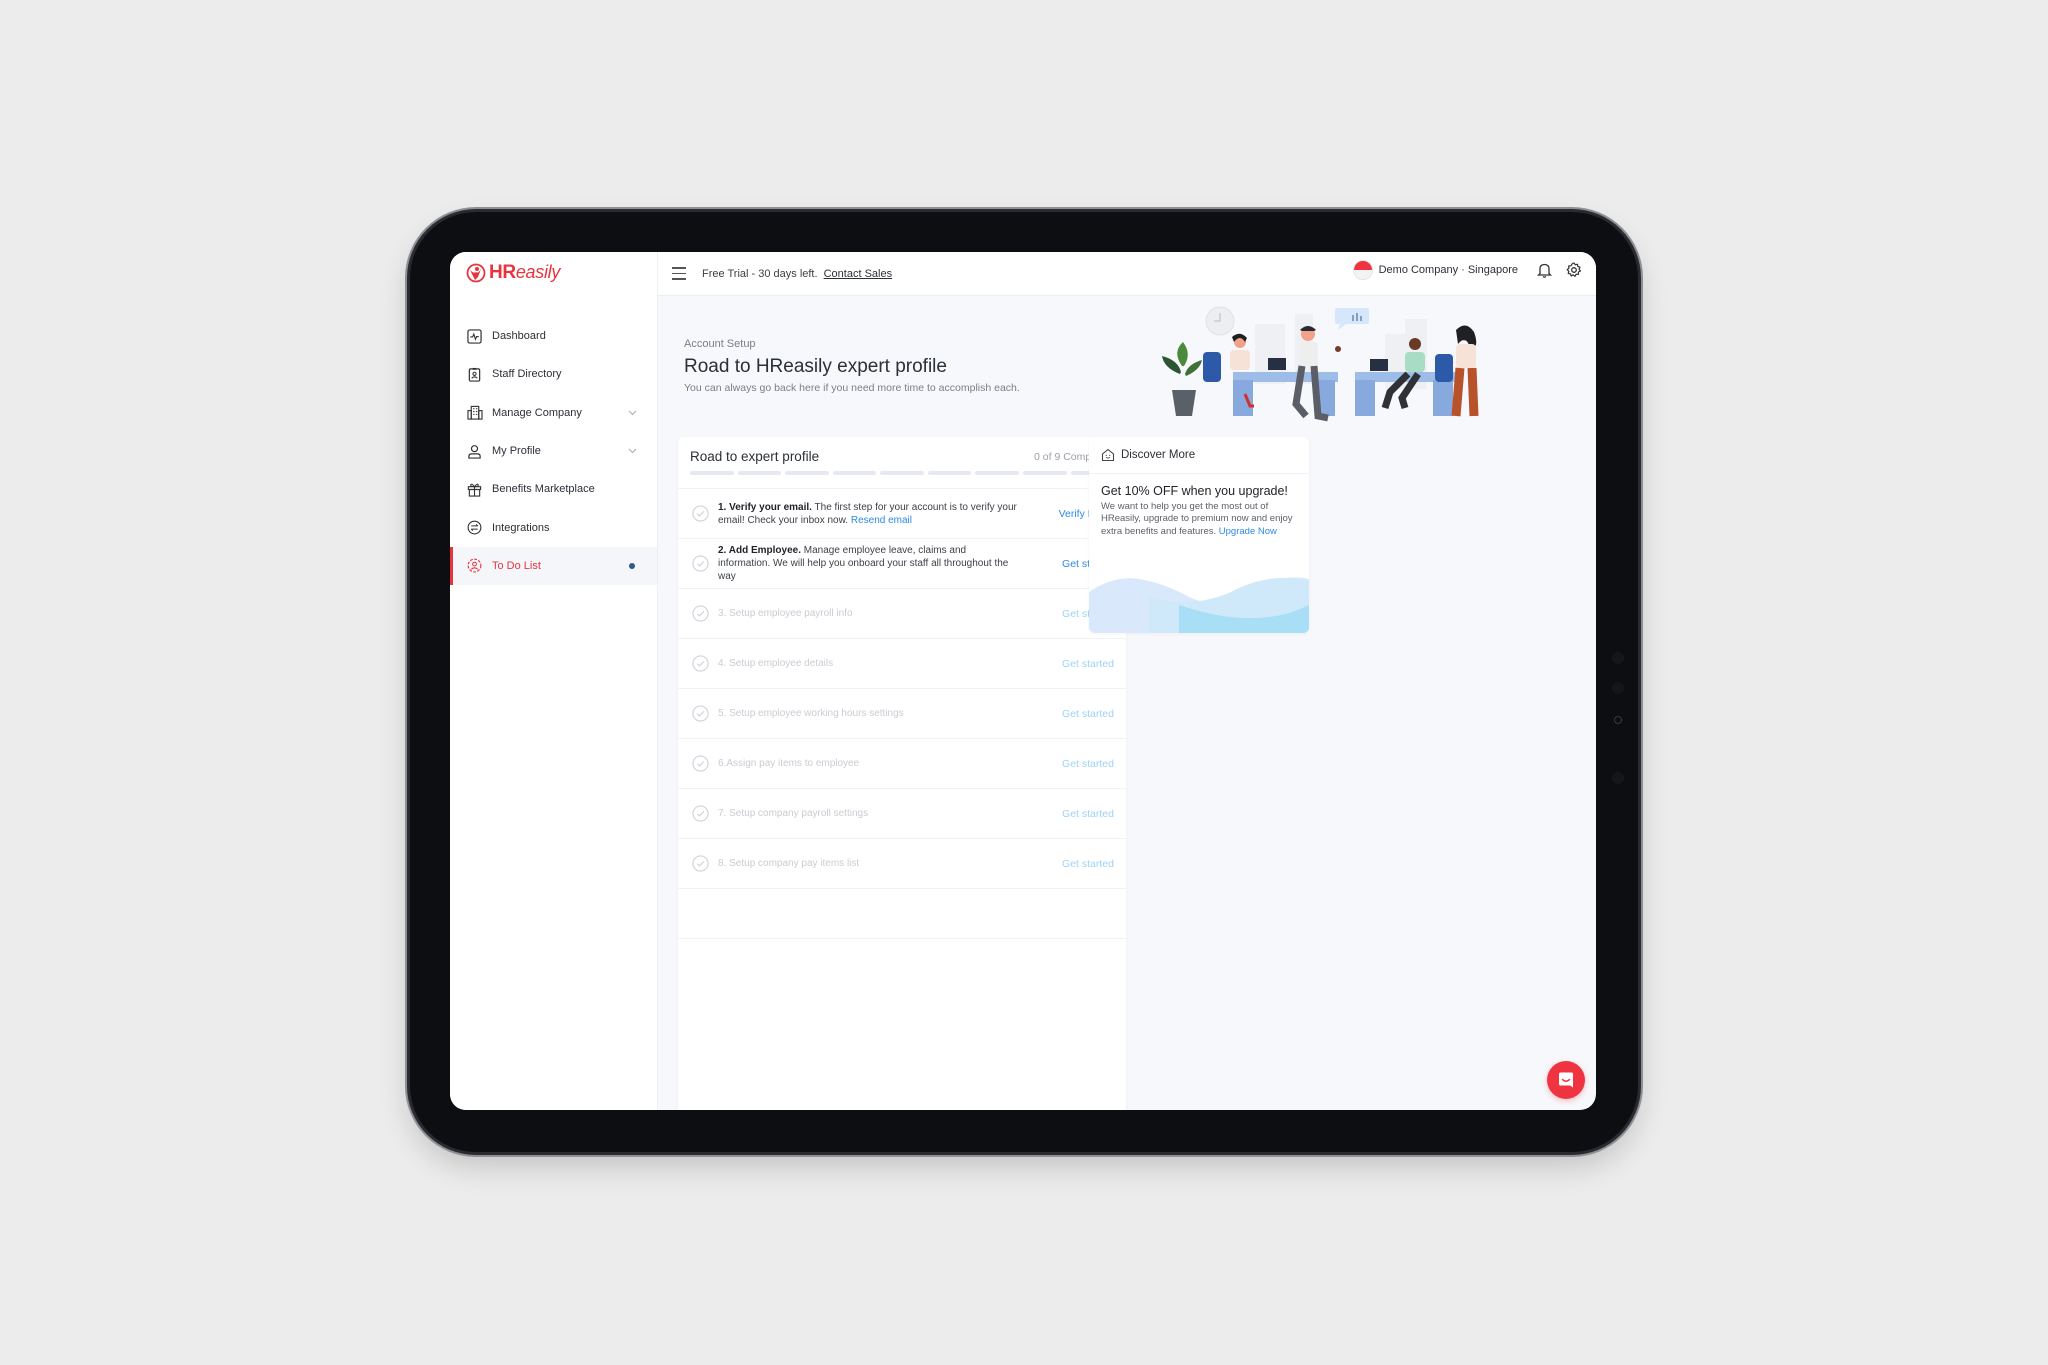 The height and width of the screenshot is (1365, 2048). Describe the element at coordinates (543, 489) in the screenshot. I see `sidebar-item-label: Benefits Marketplace` at that location.